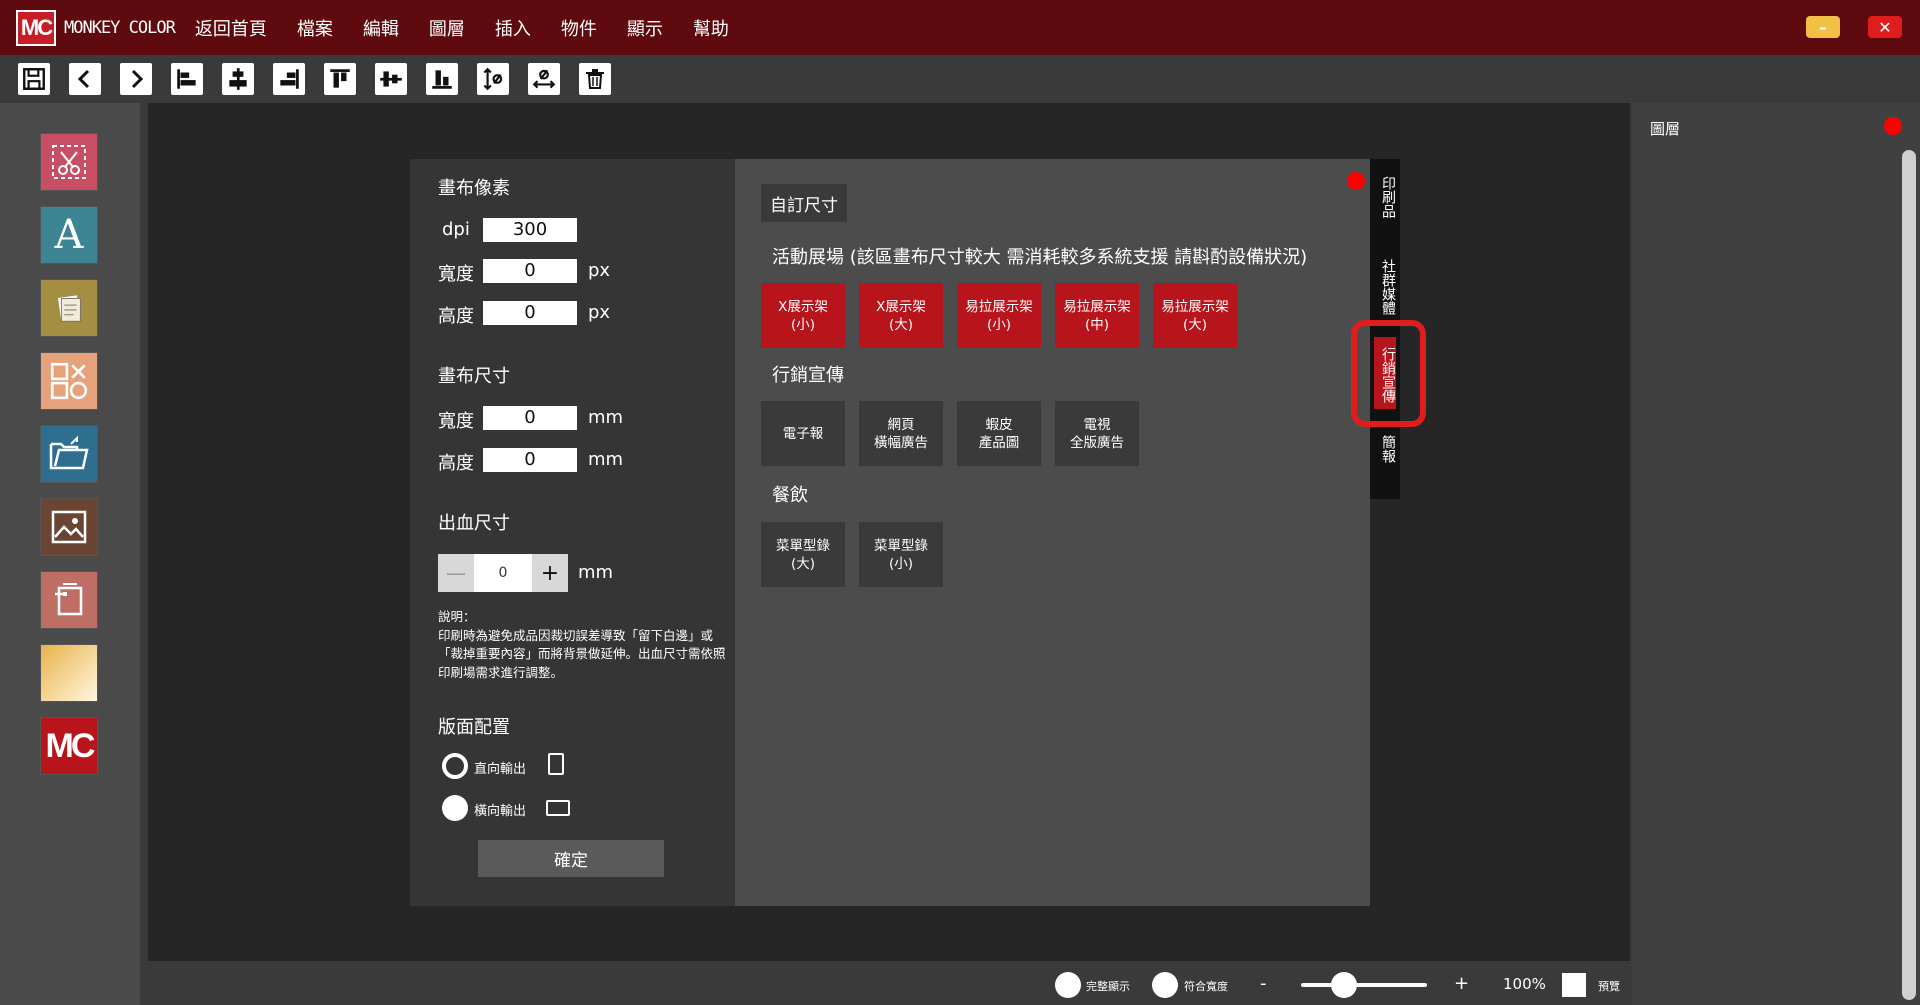 This screenshot has width=1920, height=1005. Describe the element at coordinates (901, 324) in the screenshot. I see `preset-sublabel: (大)` at that location.